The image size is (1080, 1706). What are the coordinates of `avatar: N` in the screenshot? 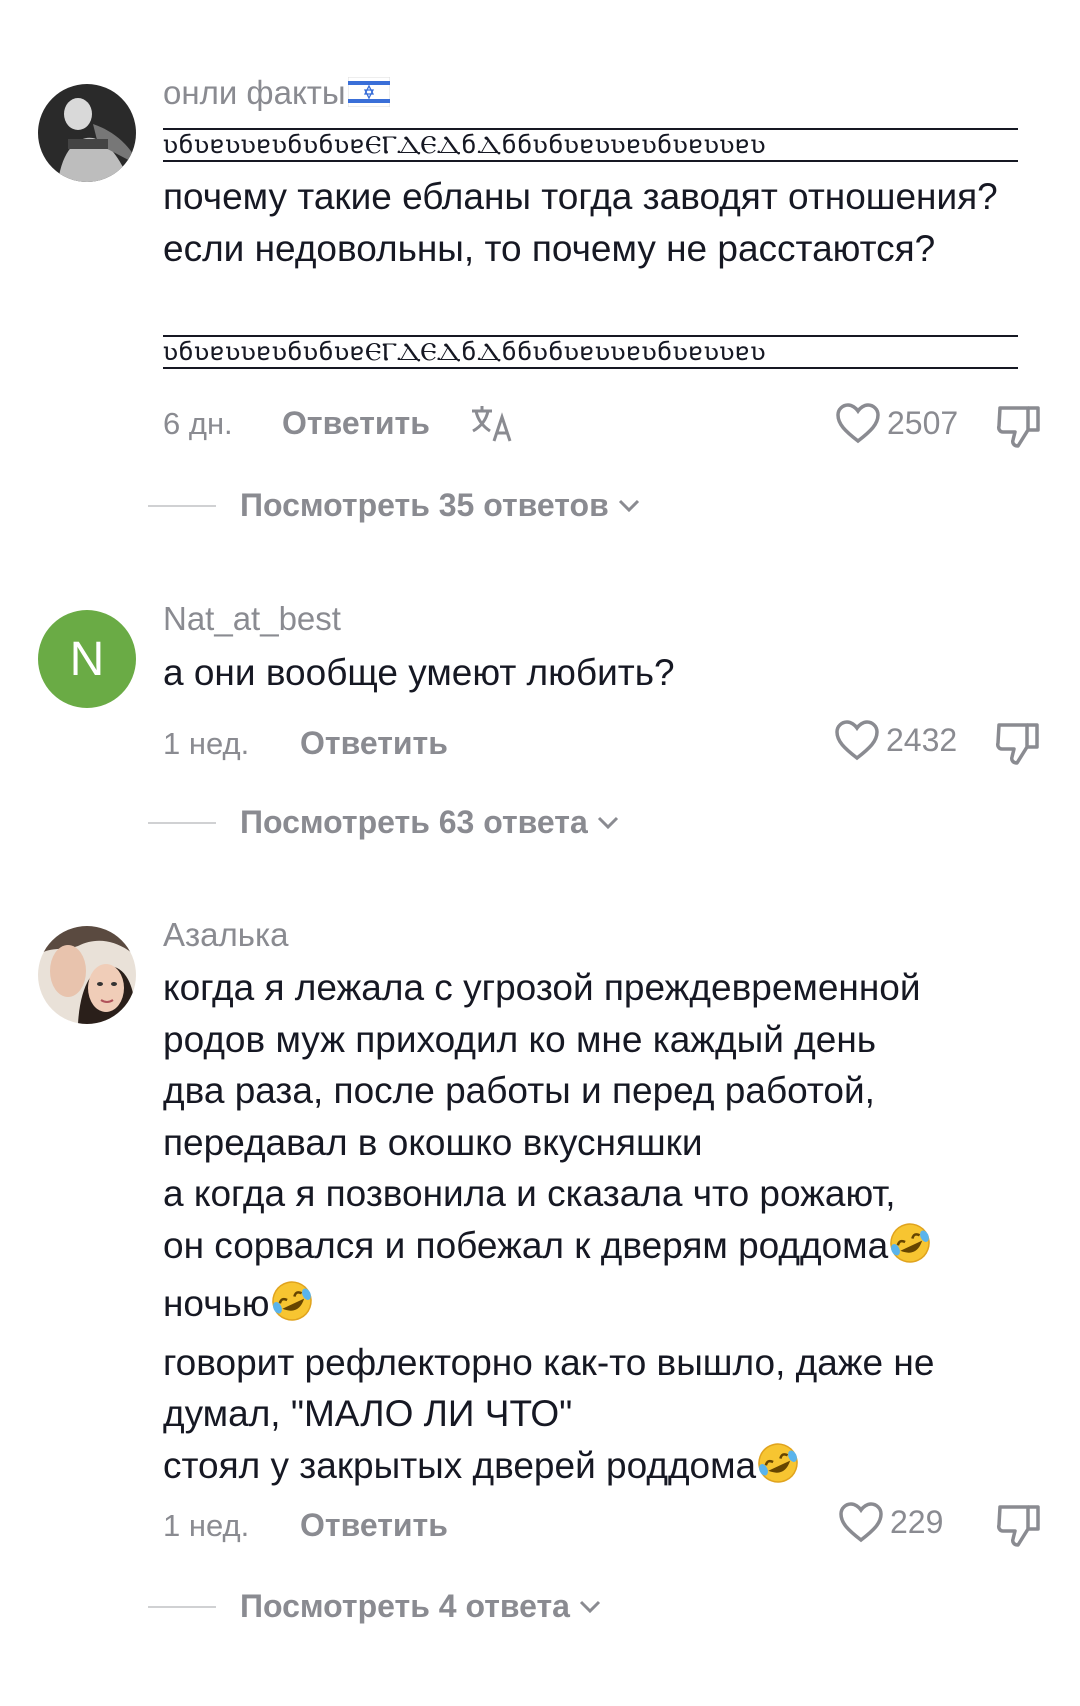 It's located at (87, 659).